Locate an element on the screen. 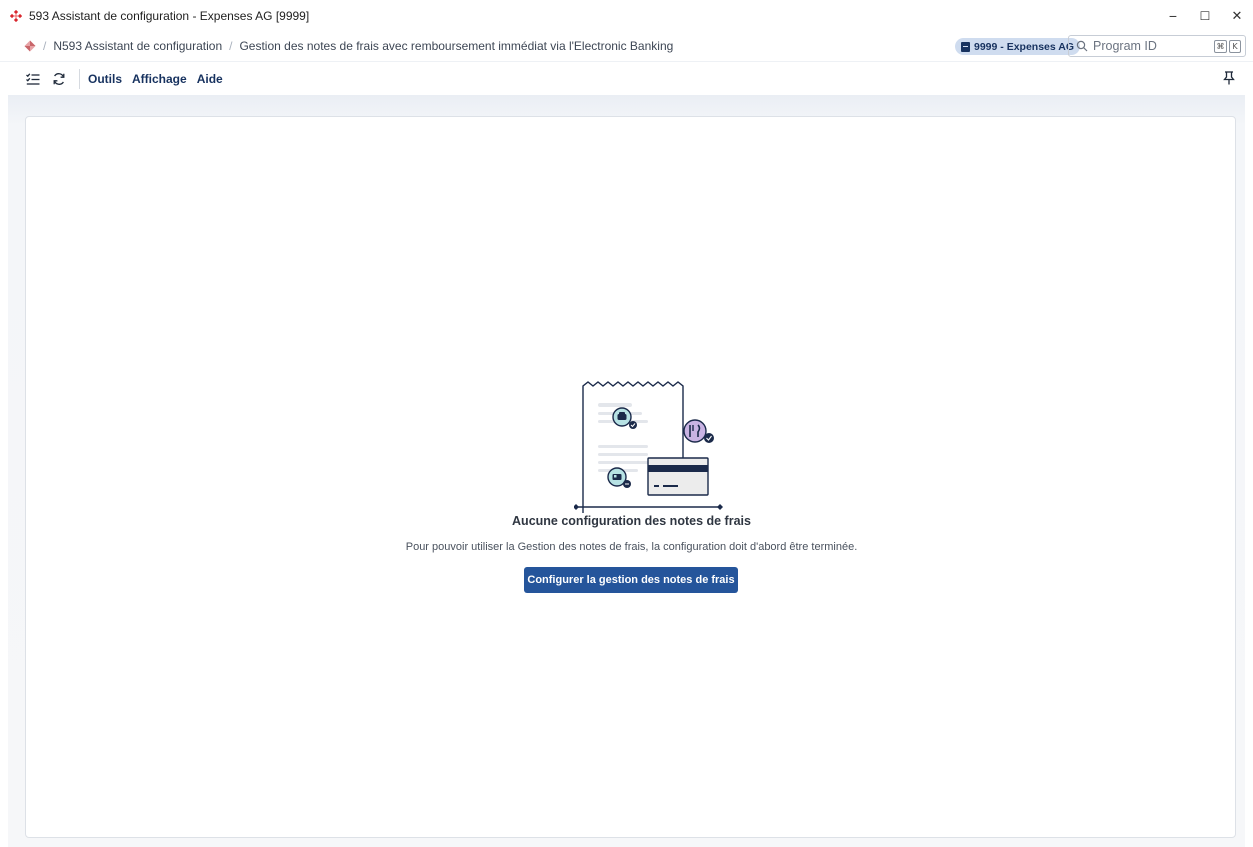 This screenshot has width=1253, height=847. checklist-icon is located at coordinates (33, 79).